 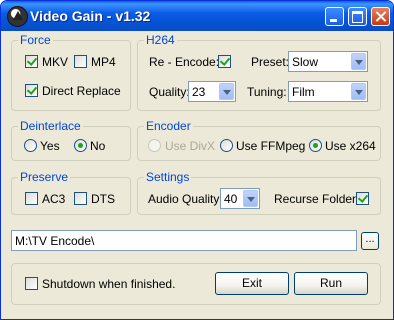 What do you see at coordinates (303, 92) in the screenshot?
I see `tuning-value: Film` at bounding box center [303, 92].